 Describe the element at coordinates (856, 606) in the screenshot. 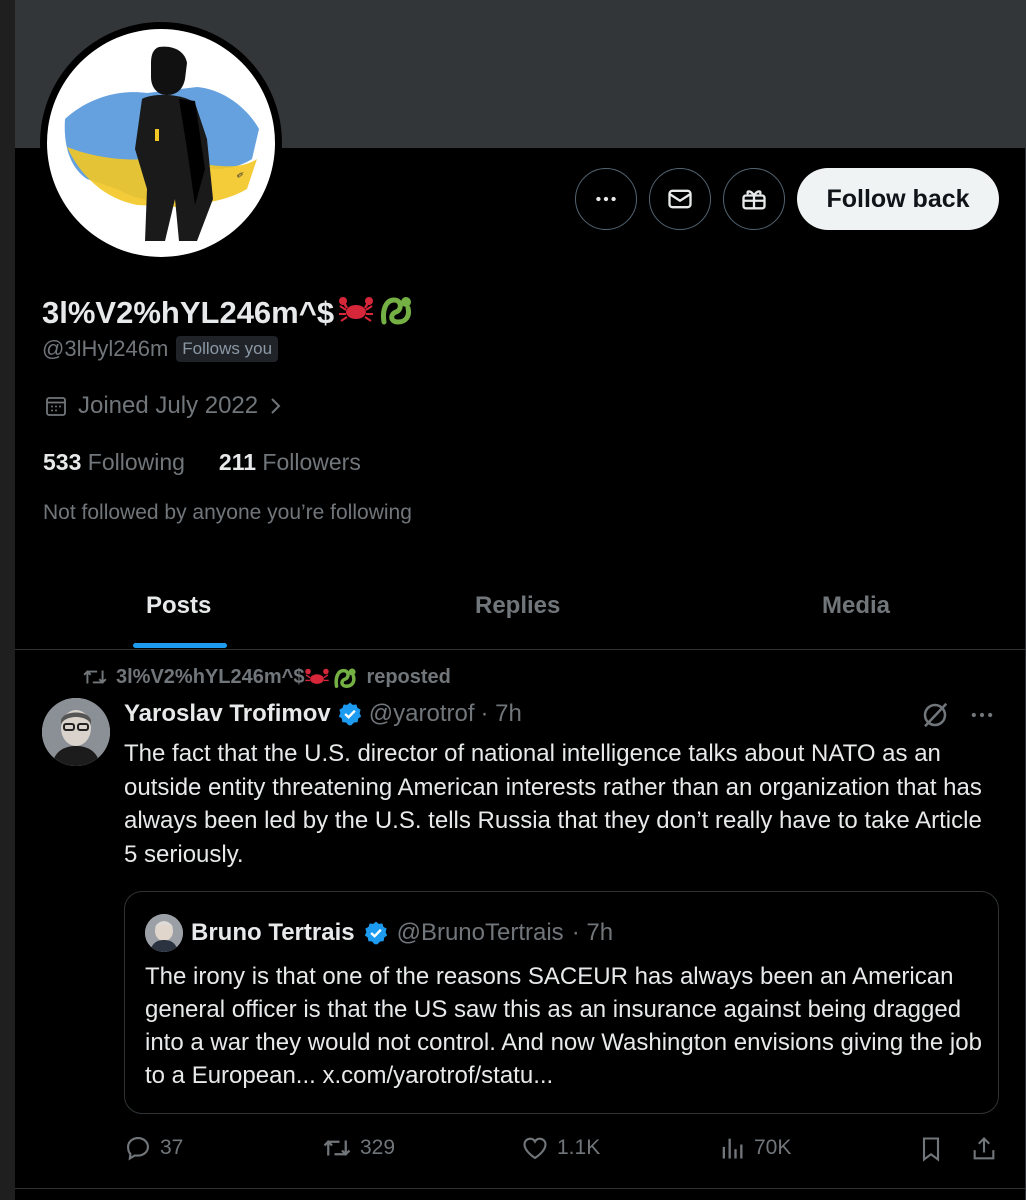

I see `tab-media: Media` at that location.